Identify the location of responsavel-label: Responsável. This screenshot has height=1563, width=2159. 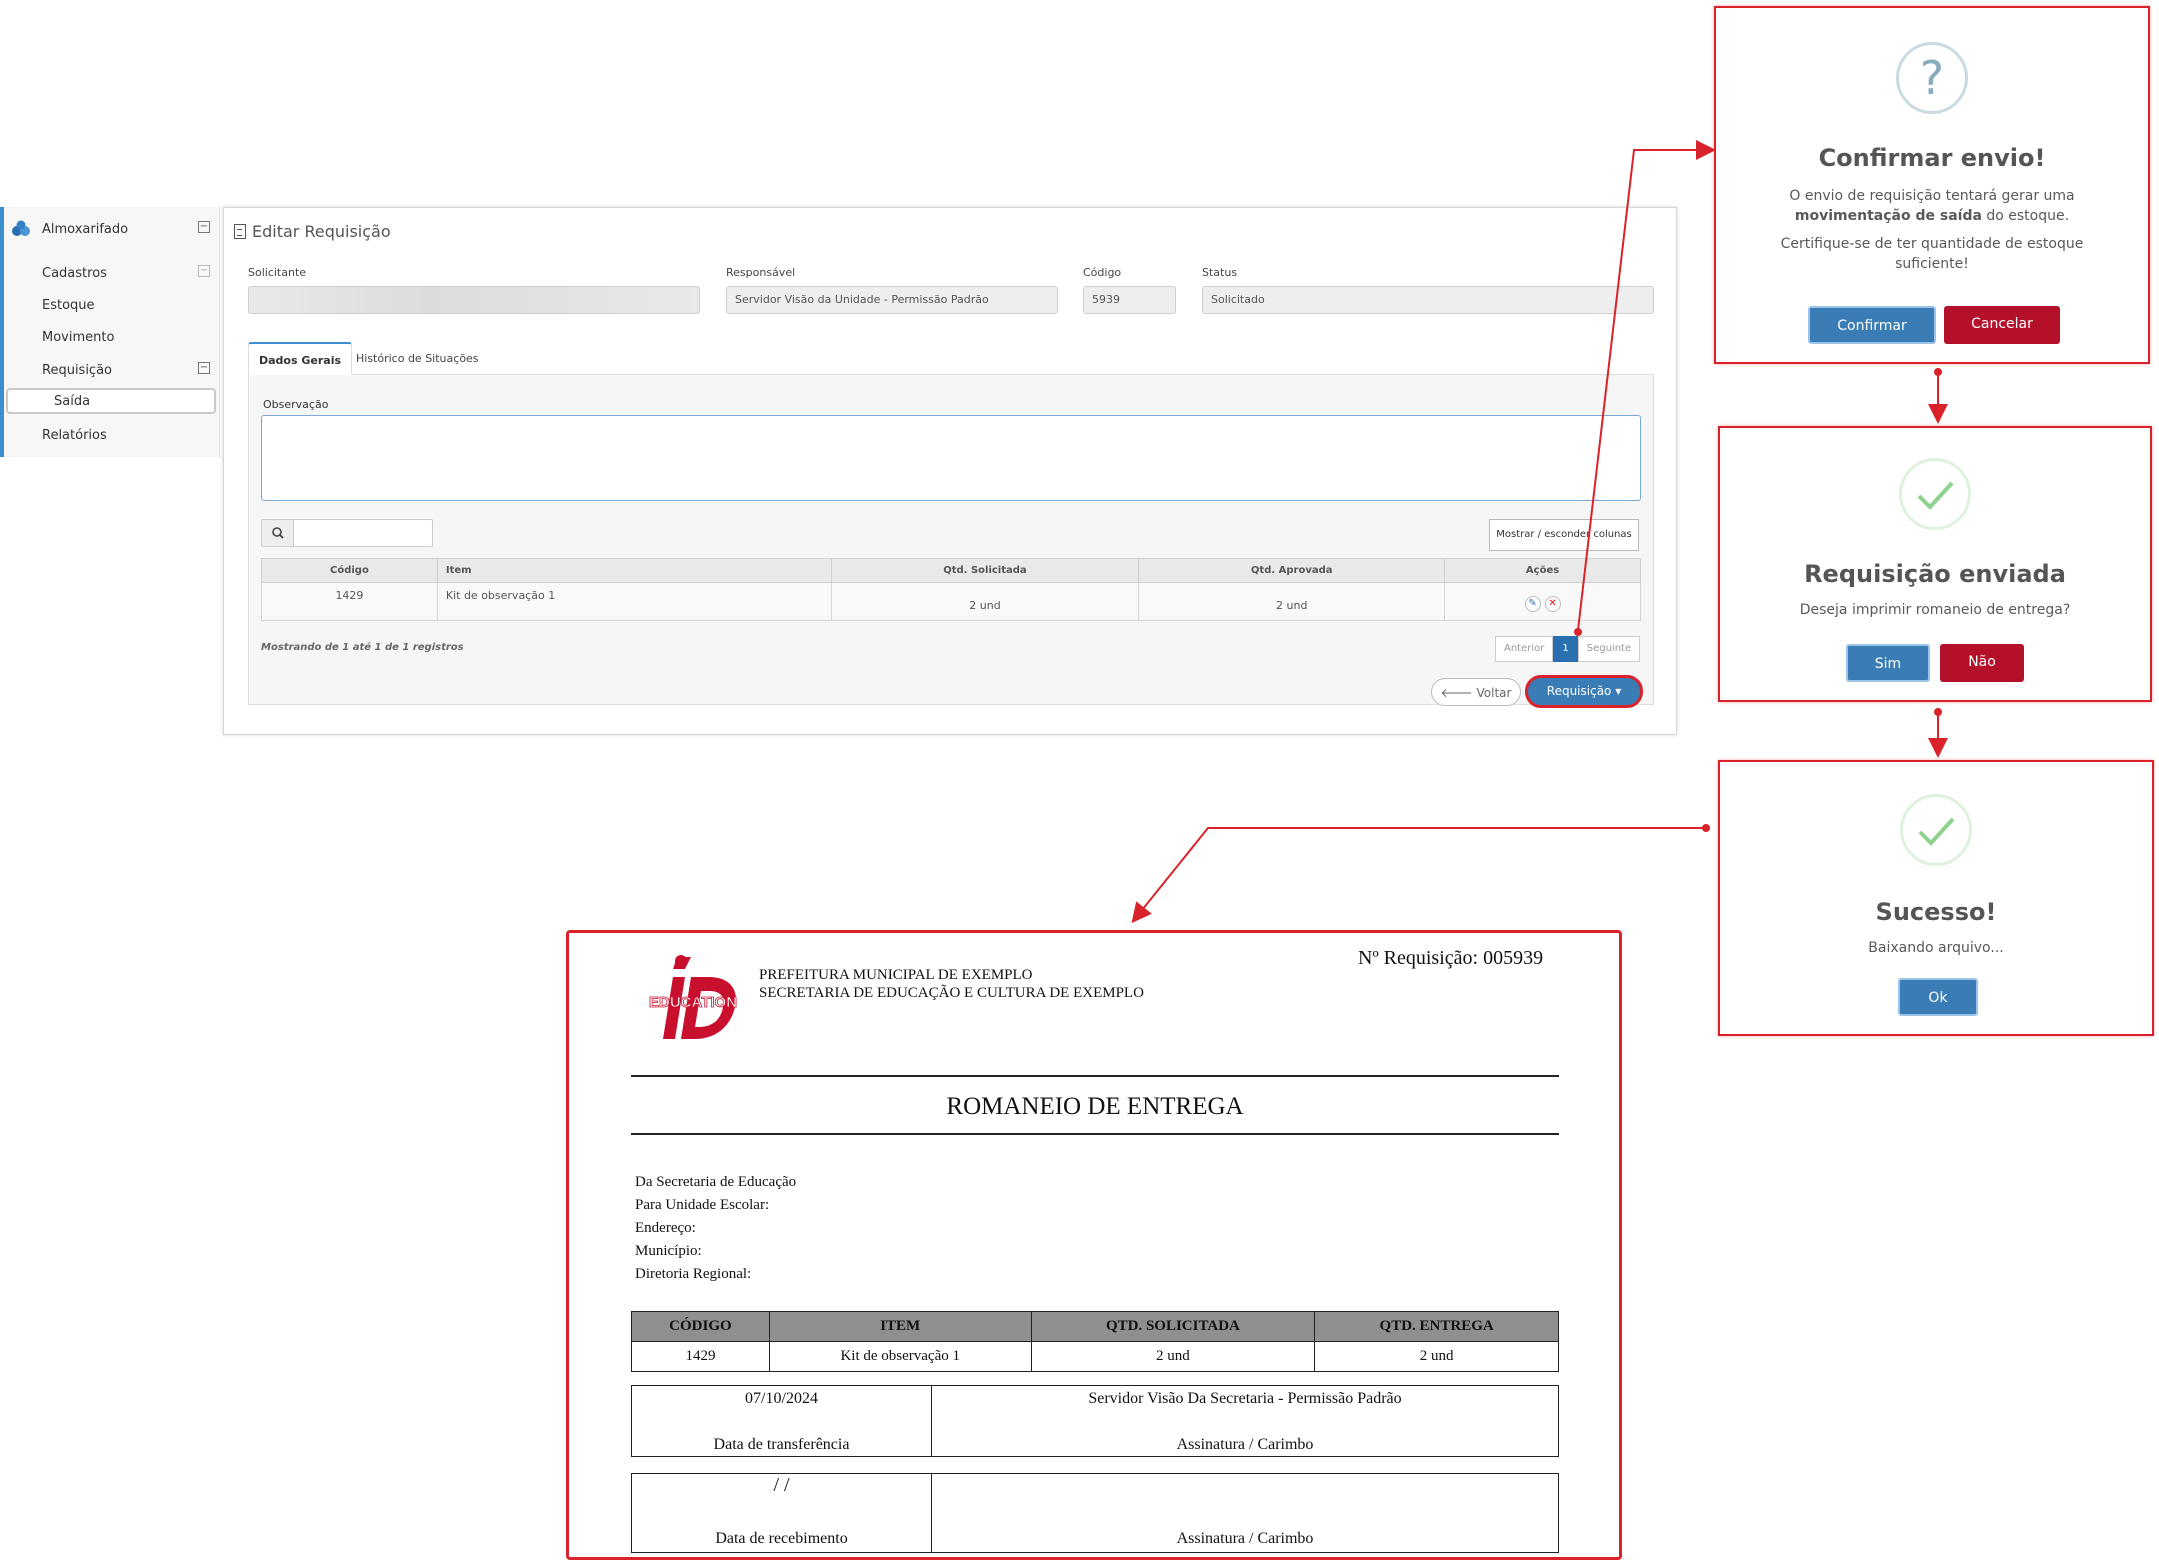
(761, 272).